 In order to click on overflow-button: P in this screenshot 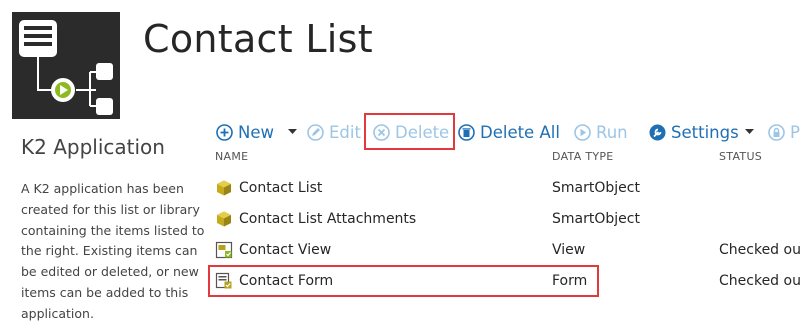, I will do `click(784, 132)`.